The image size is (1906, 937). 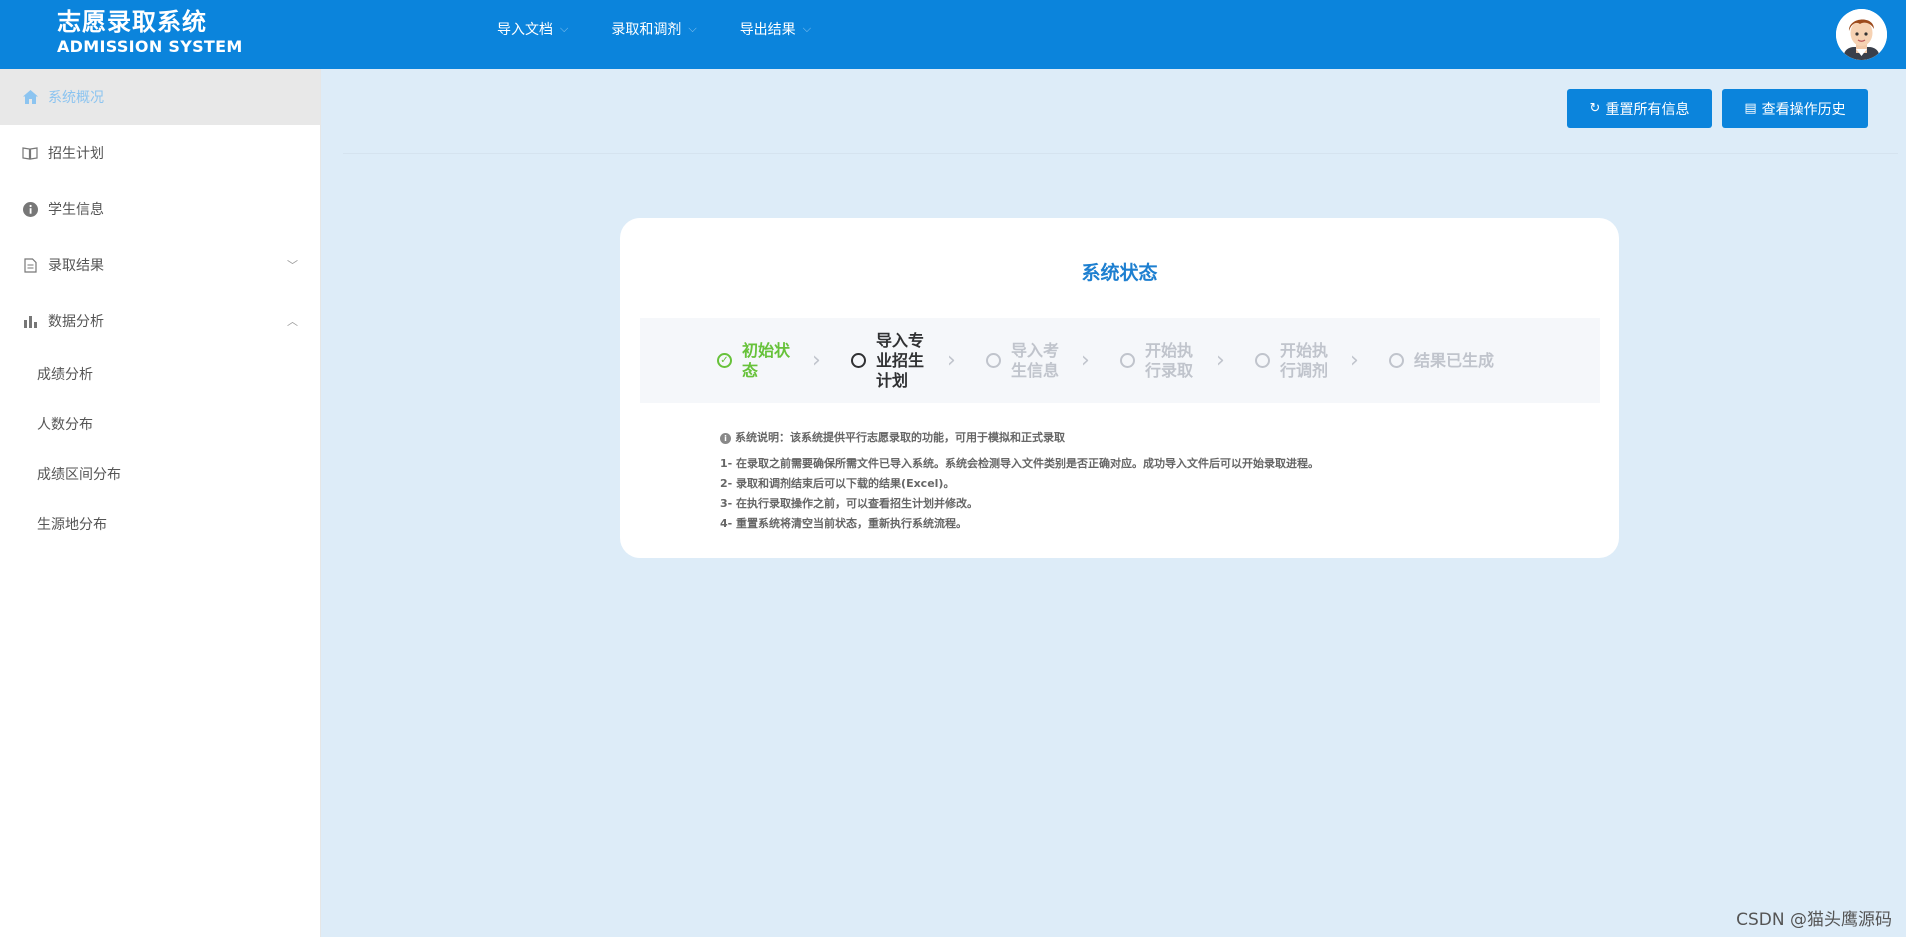 What do you see at coordinates (160, 321) in the screenshot?
I see `sidebar-item-data-analysis: 数据分析 ︿` at bounding box center [160, 321].